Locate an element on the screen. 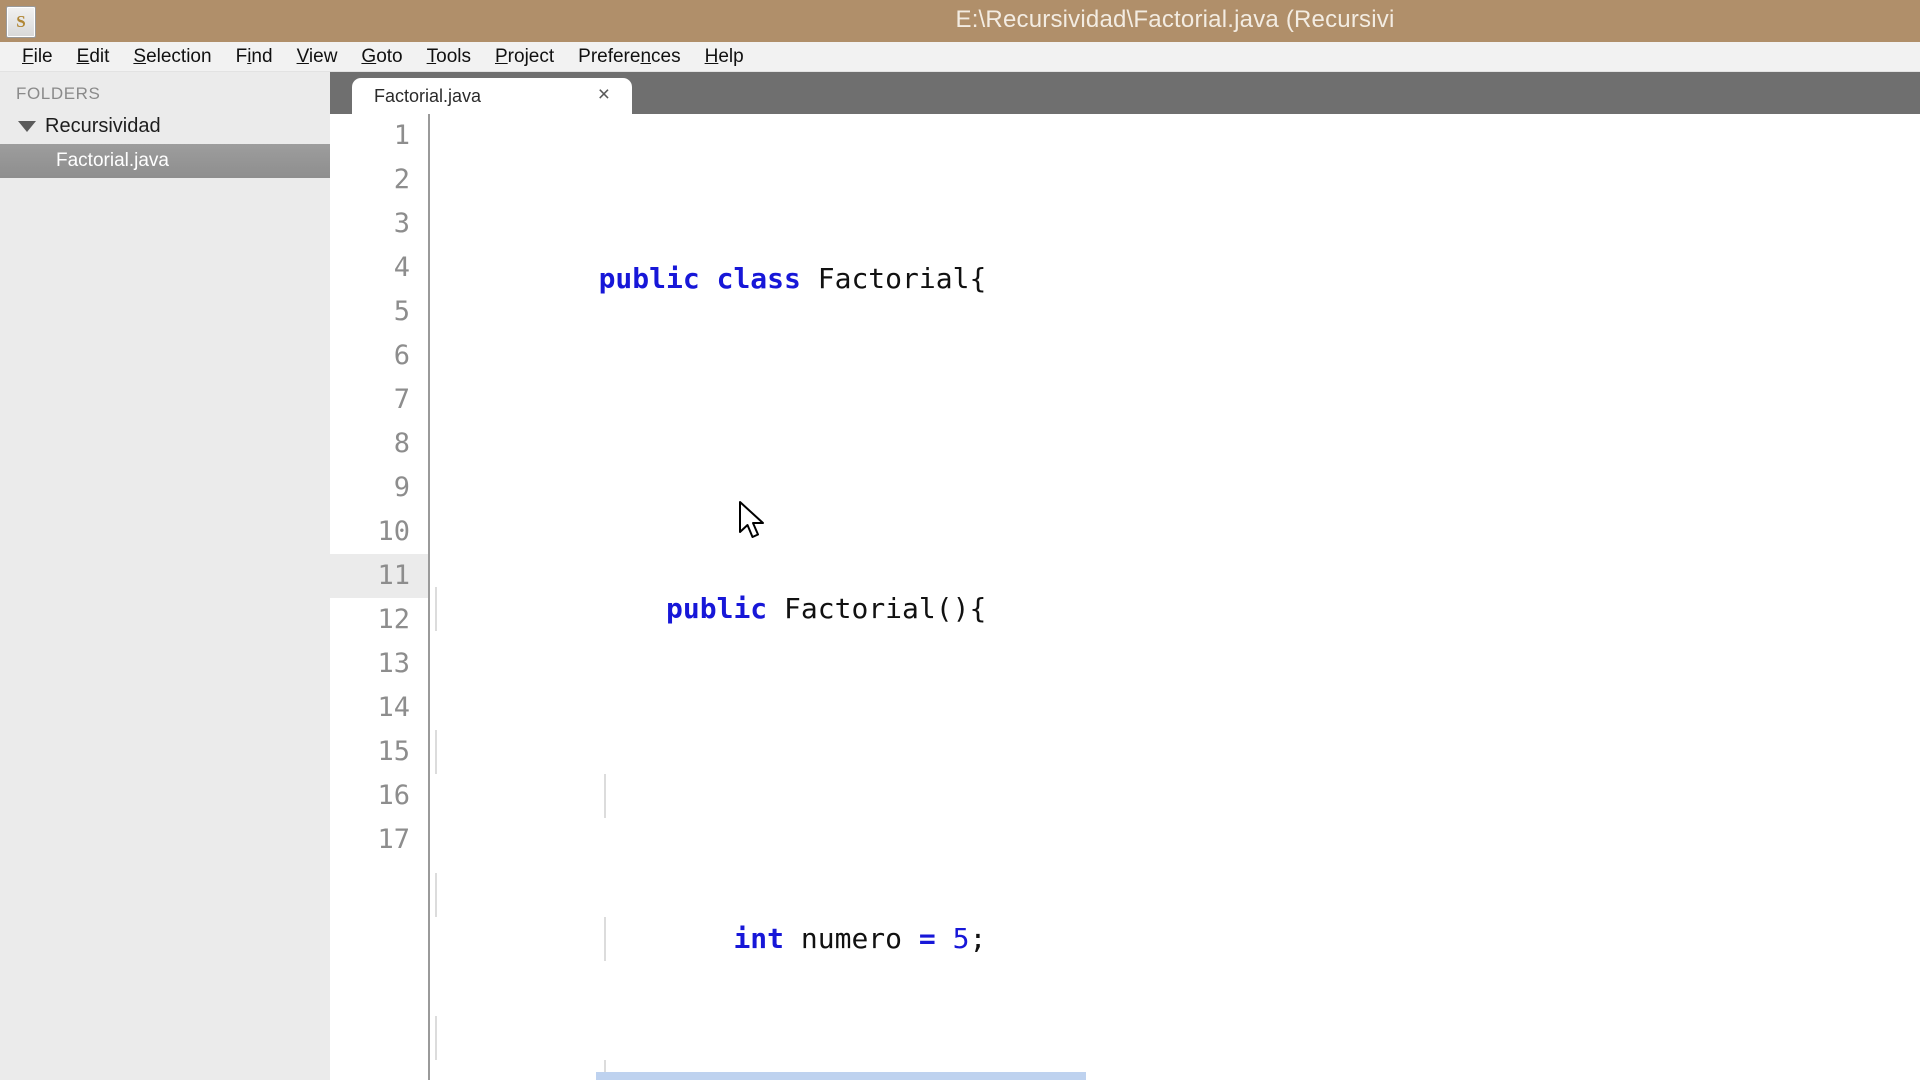  chevron-down-icon is located at coordinates (27, 126).